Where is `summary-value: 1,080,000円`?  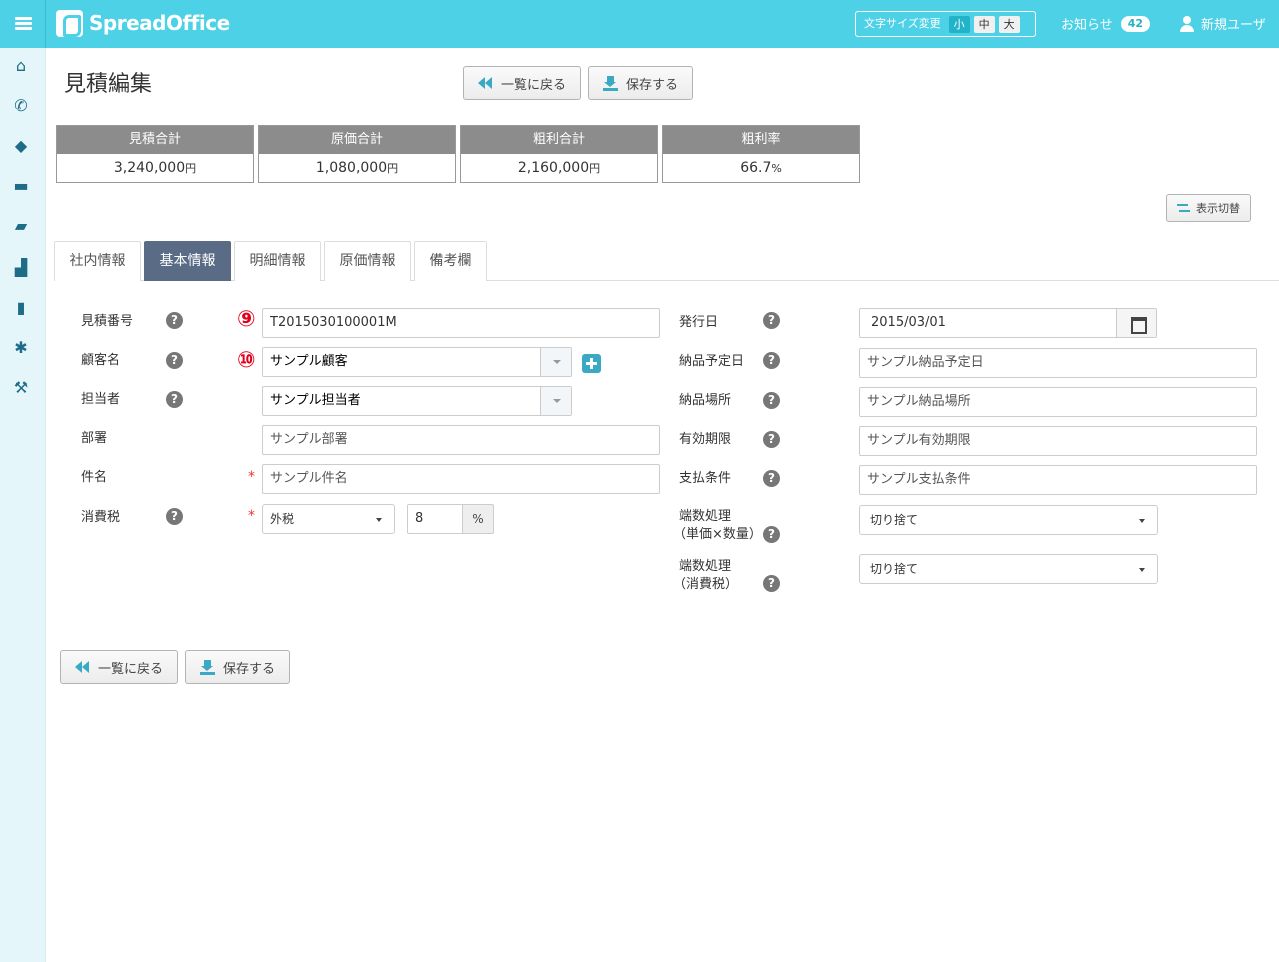 summary-value: 1,080,000円 is located at coordinates (357, 168).